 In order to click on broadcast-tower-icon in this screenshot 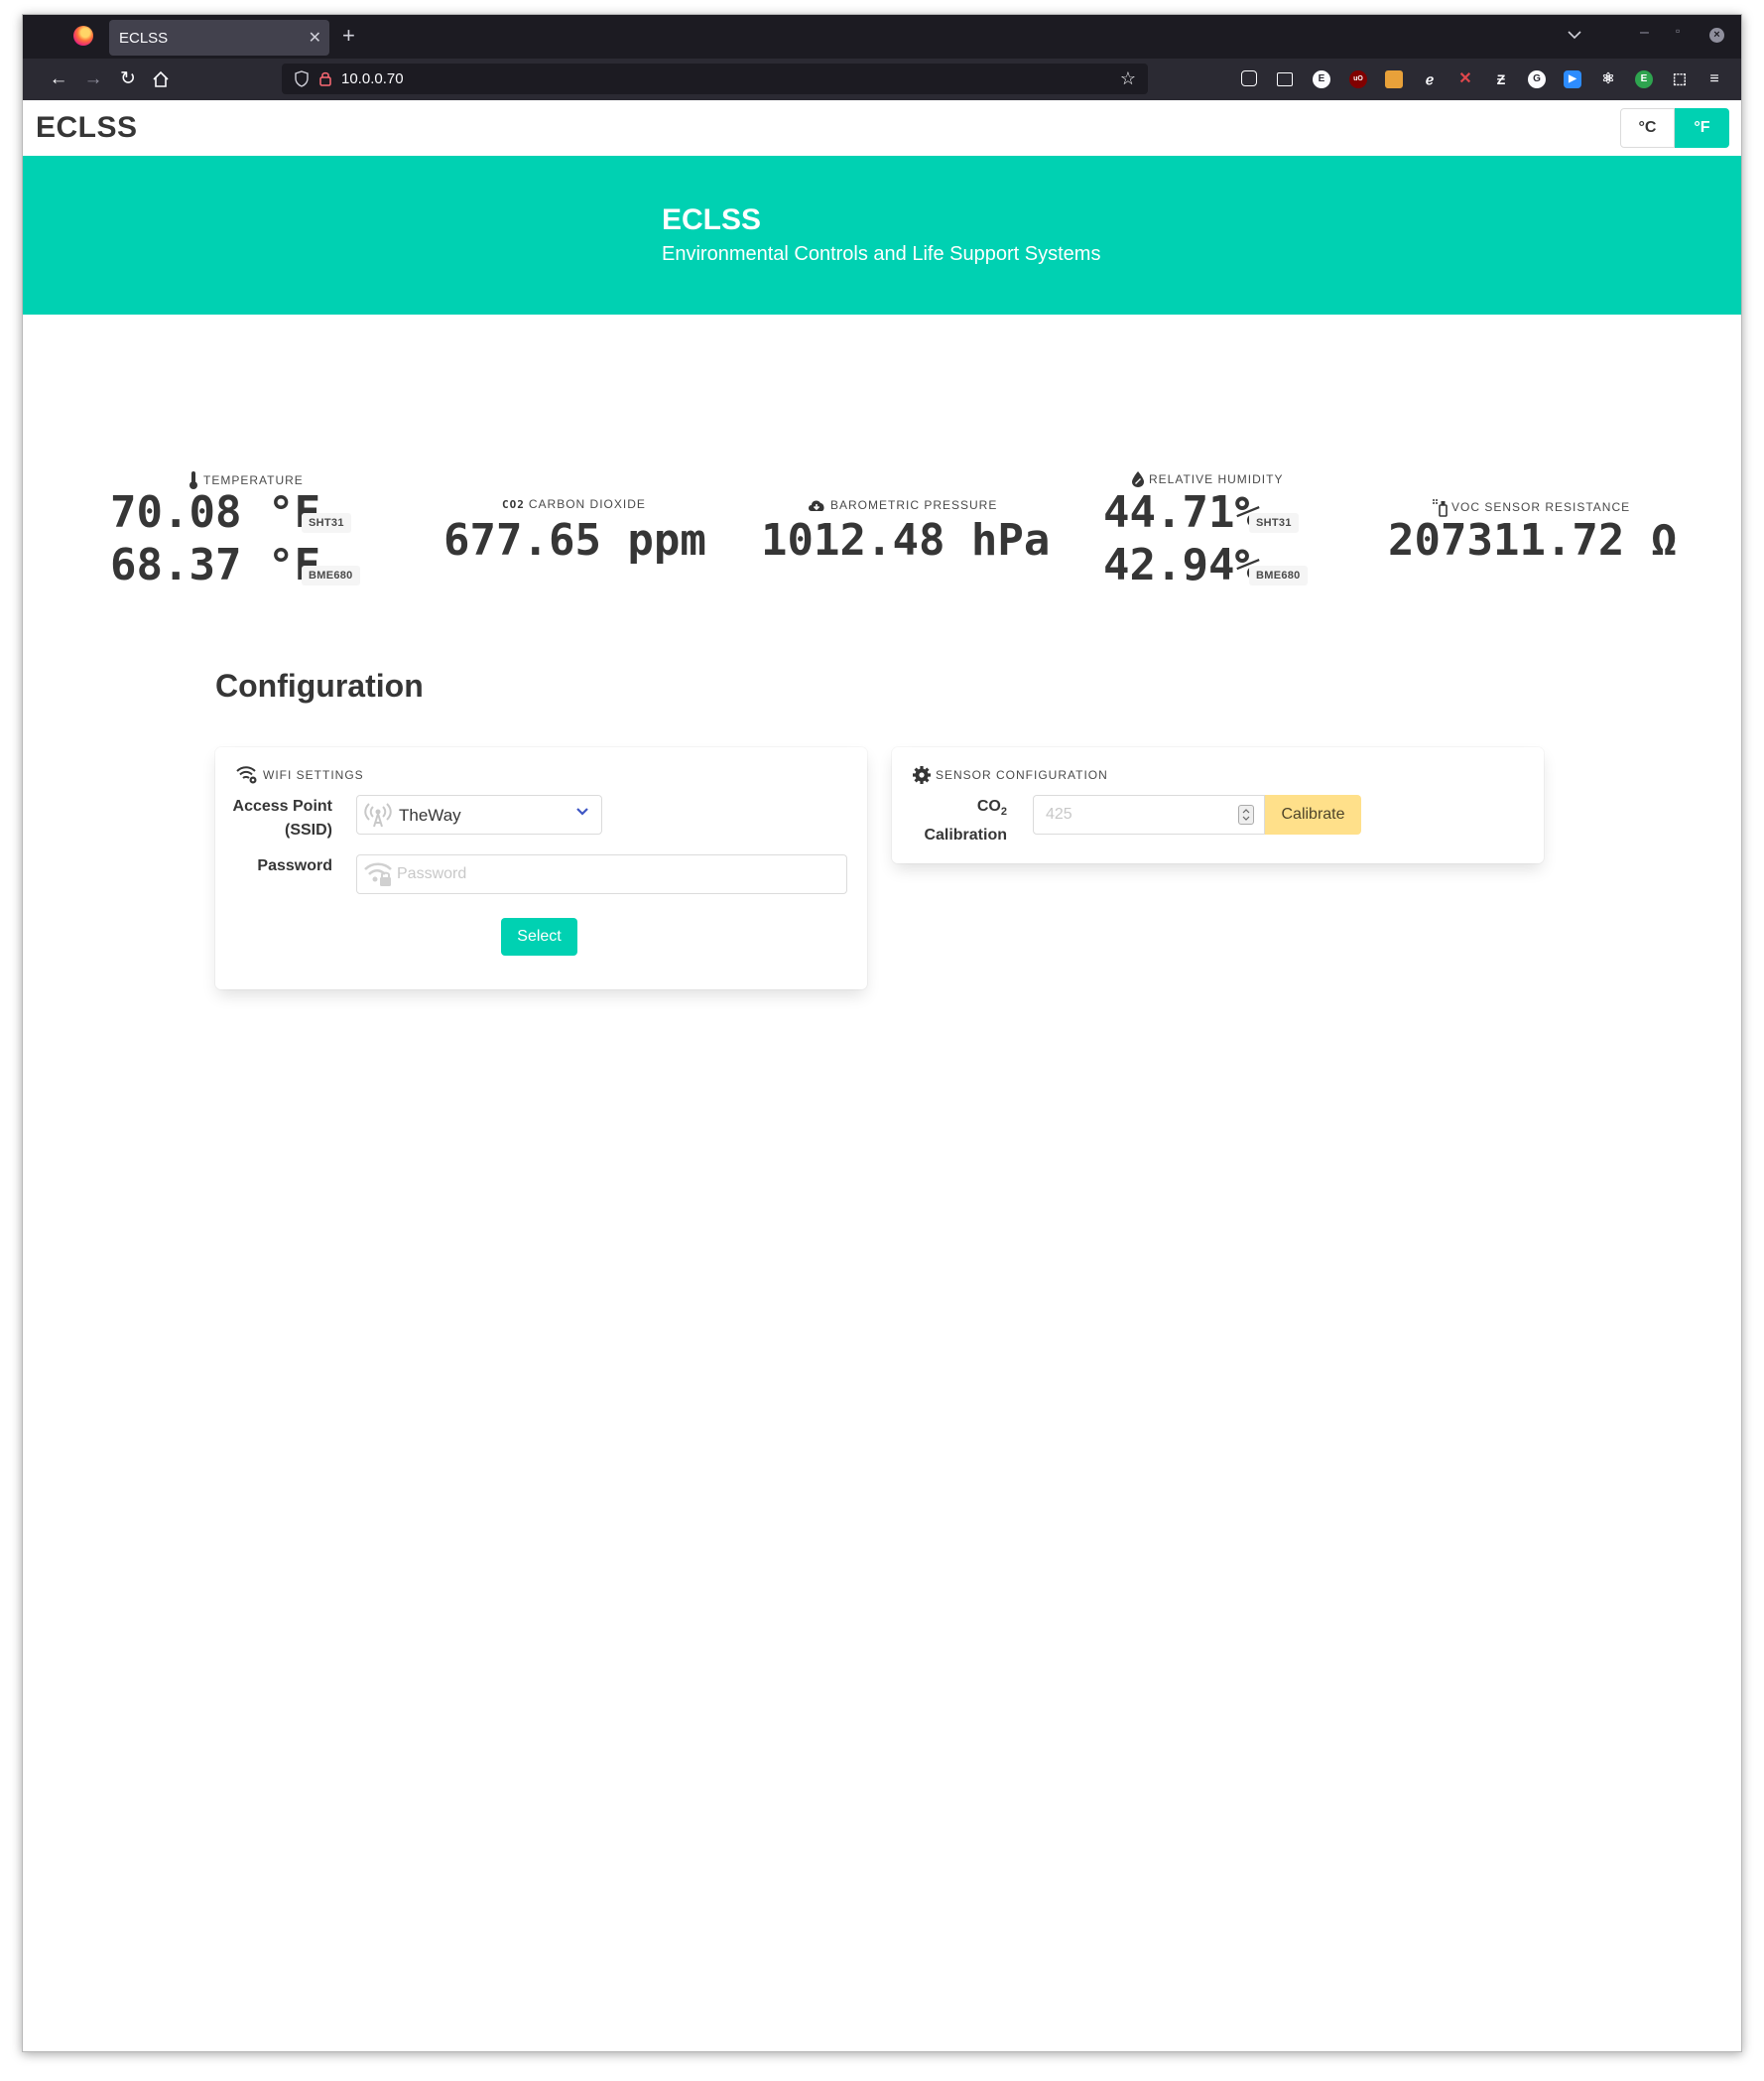, I will do `click(378, 816)`.